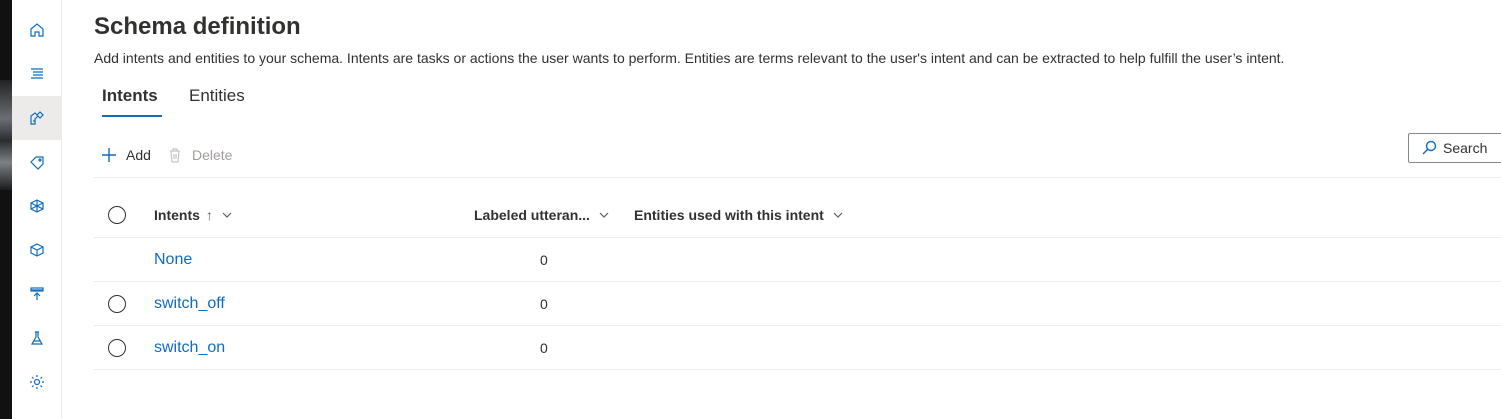 This screenshot has width=1501, height=419. I want to click on tab-intents: Intents, so click(130, 96).